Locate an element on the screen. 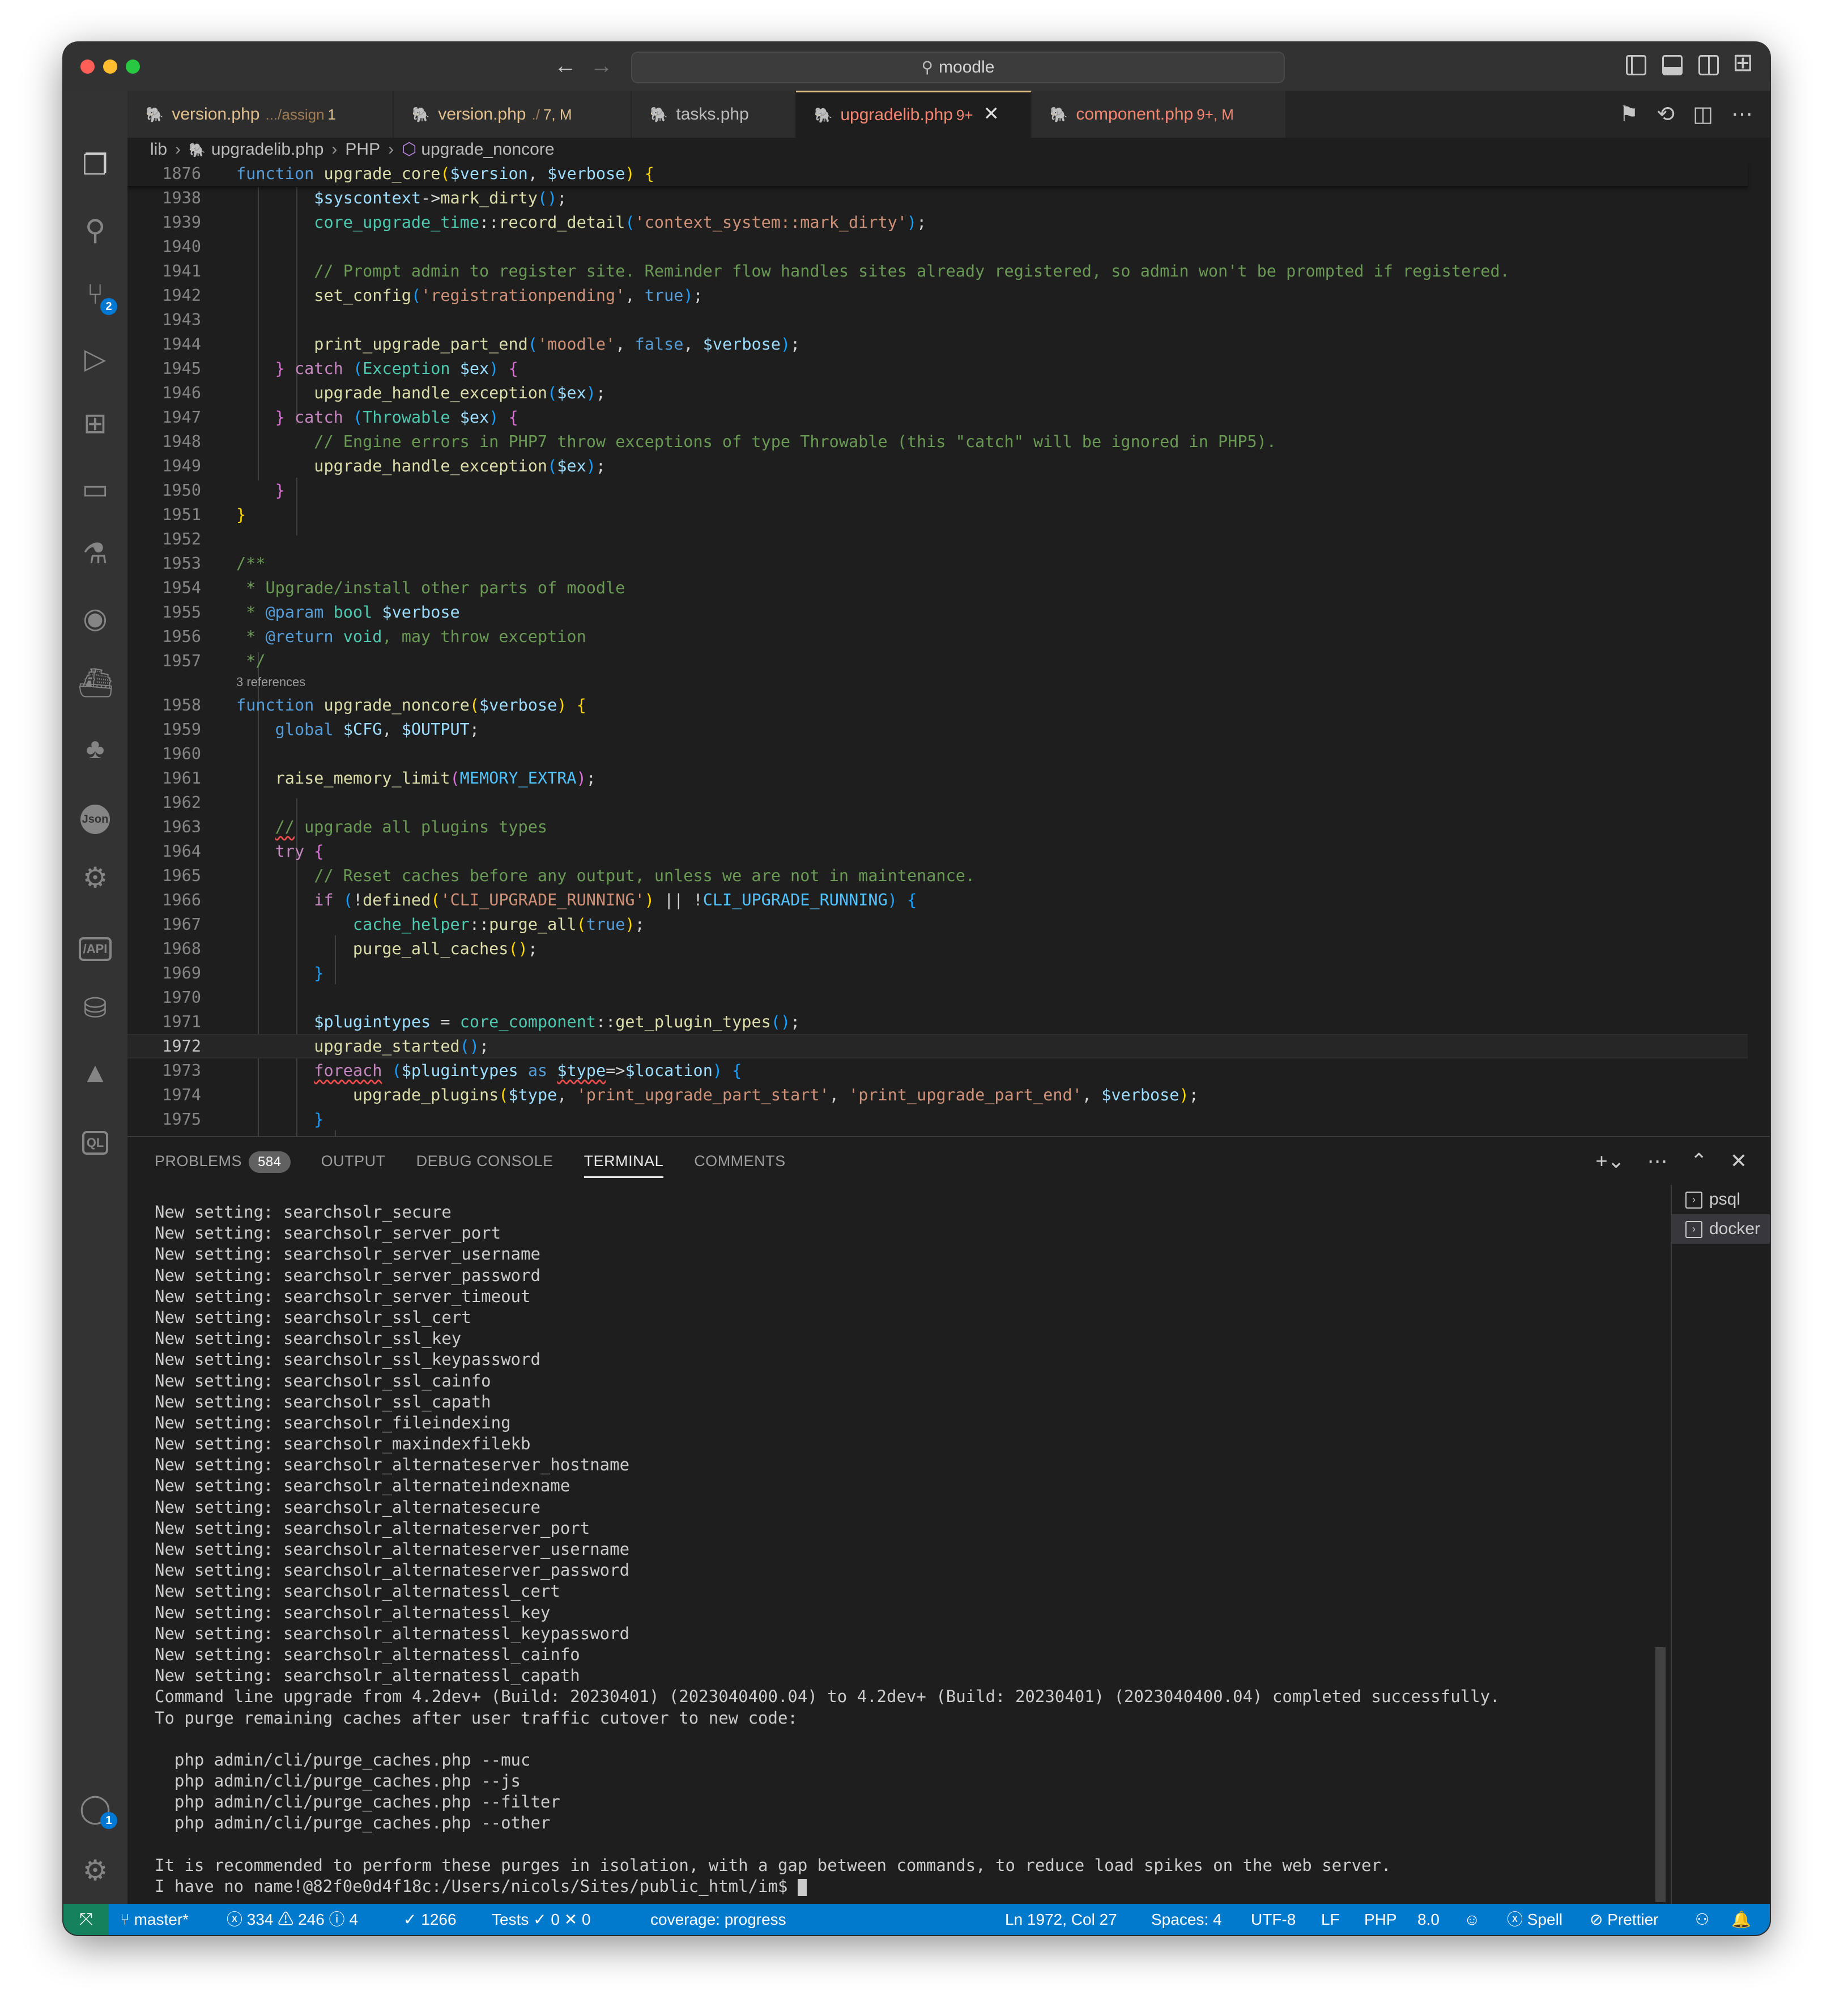 The image size is (1831, 2016). end-of-line: LF is located at coordinates (1330, 1920).